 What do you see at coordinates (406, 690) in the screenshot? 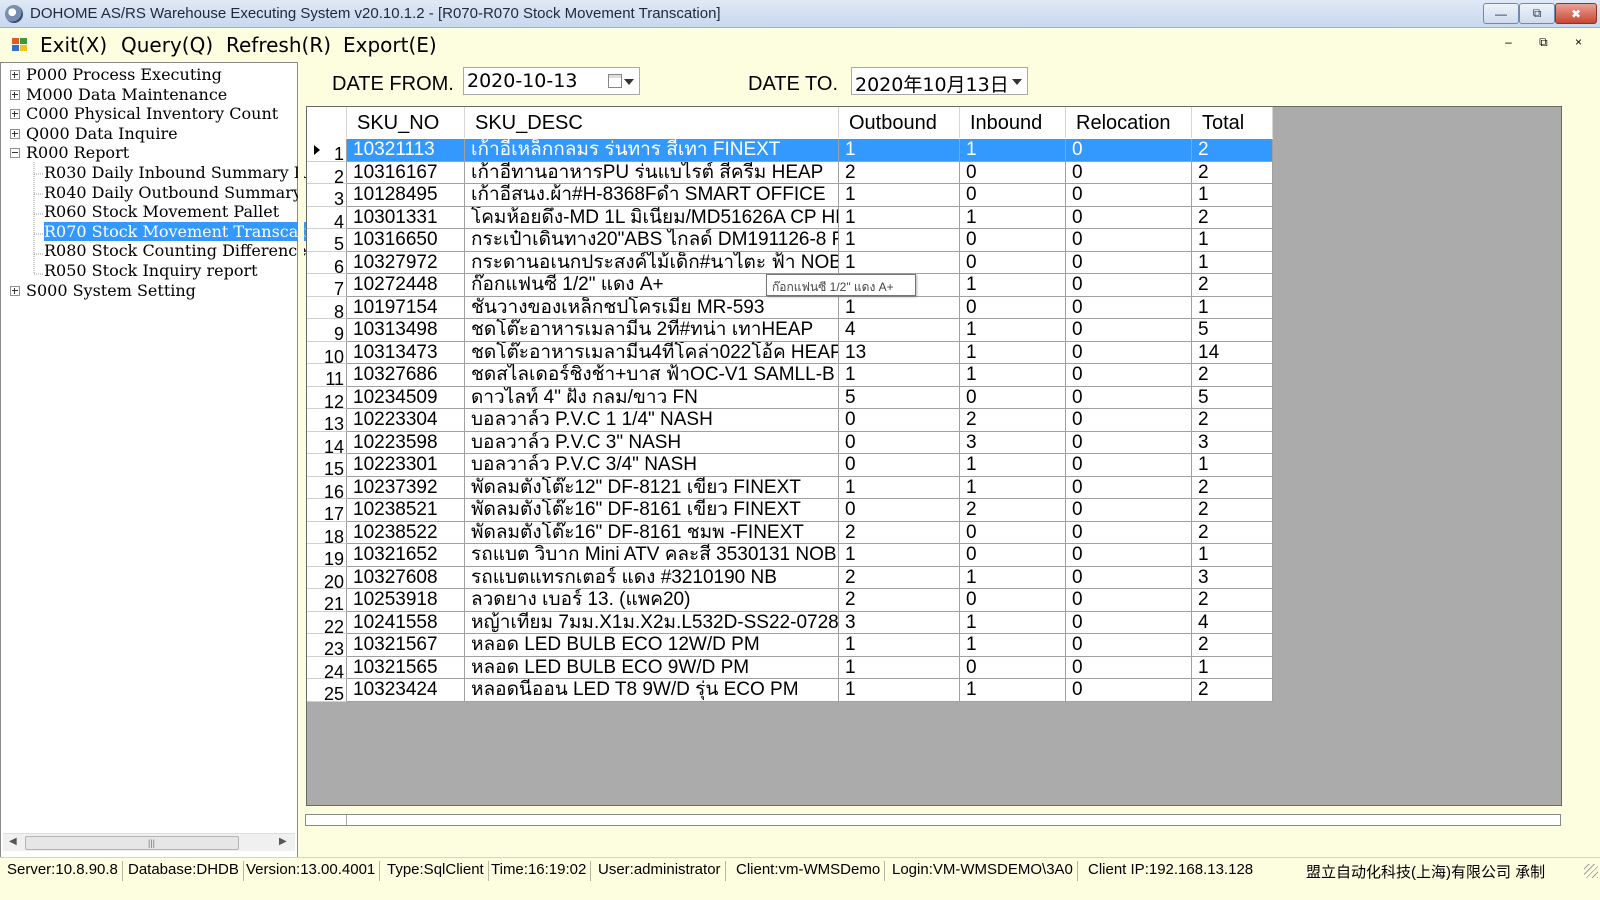
I see `cell-sku-no: 10323424` at bounding box center [406, 690].